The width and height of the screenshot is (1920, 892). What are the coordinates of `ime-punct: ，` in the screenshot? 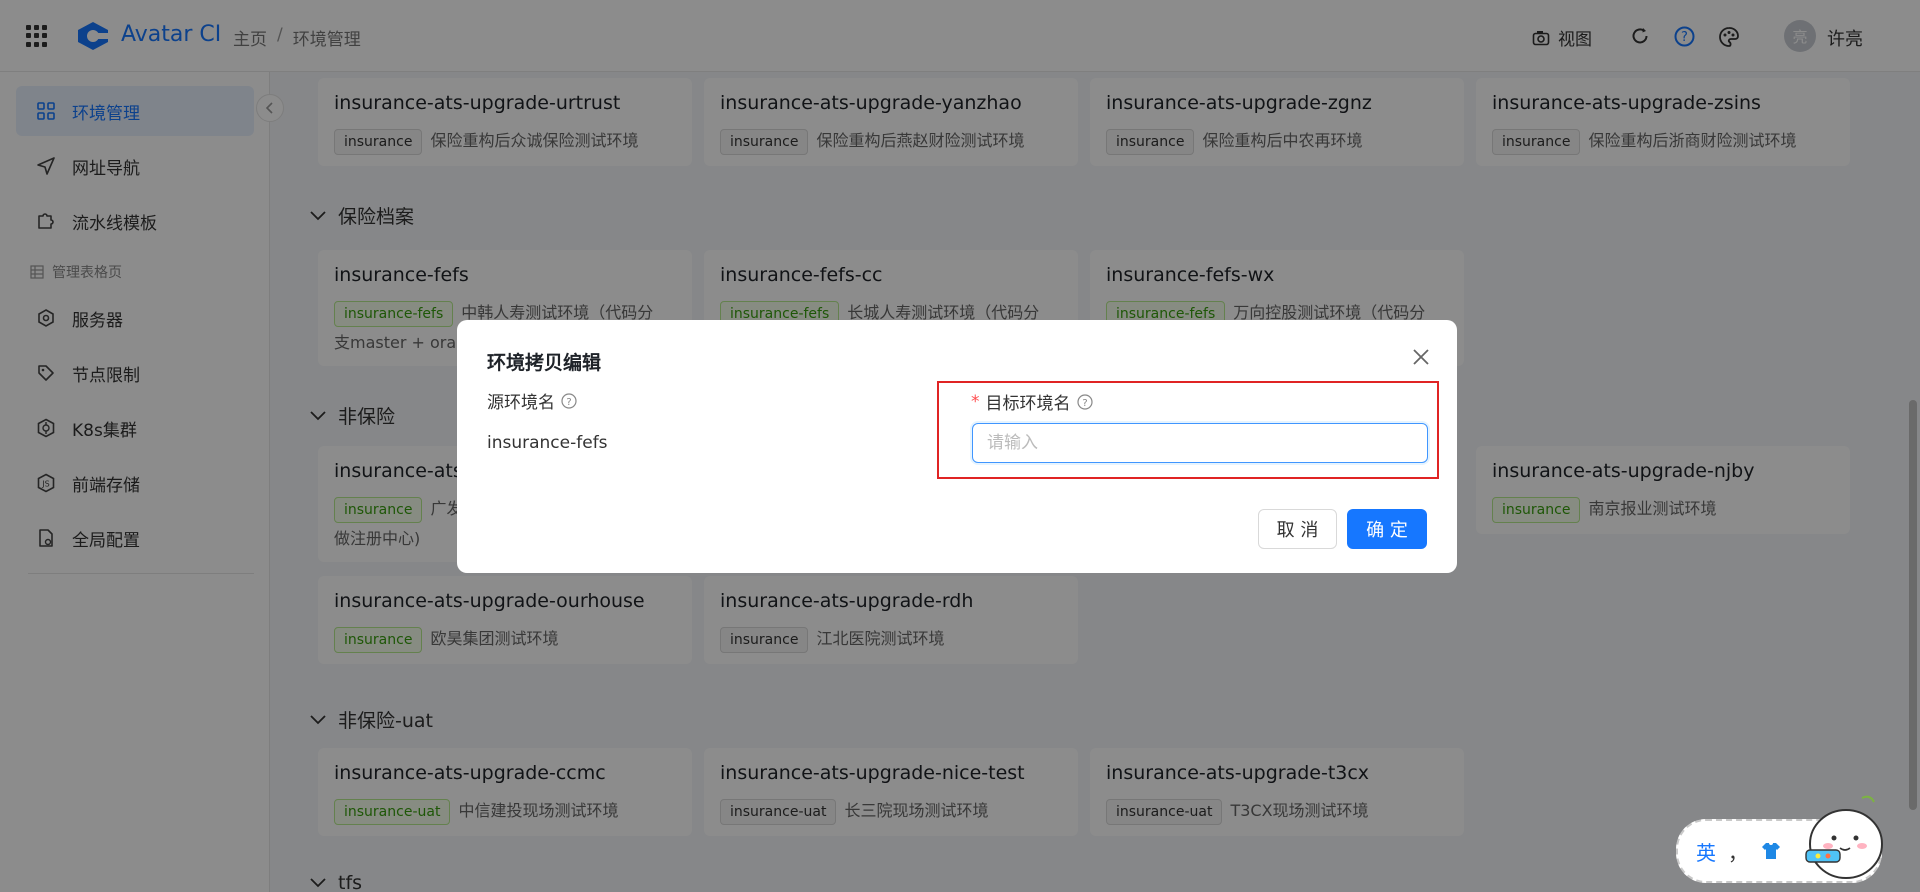 It's located at (1738, 851).